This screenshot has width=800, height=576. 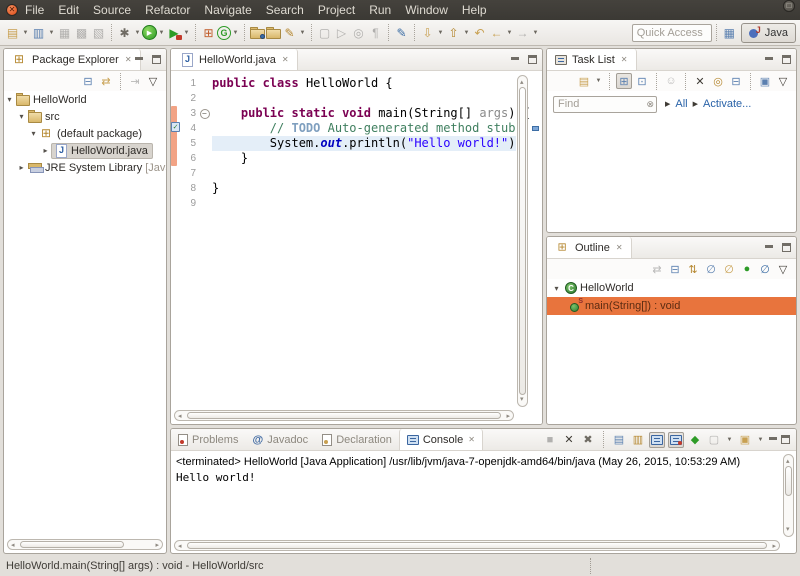 What do you see at coordinates (584, 81) in the screenshot?
I see `new-task-icon: ▤` at bounding box center [584, 81].